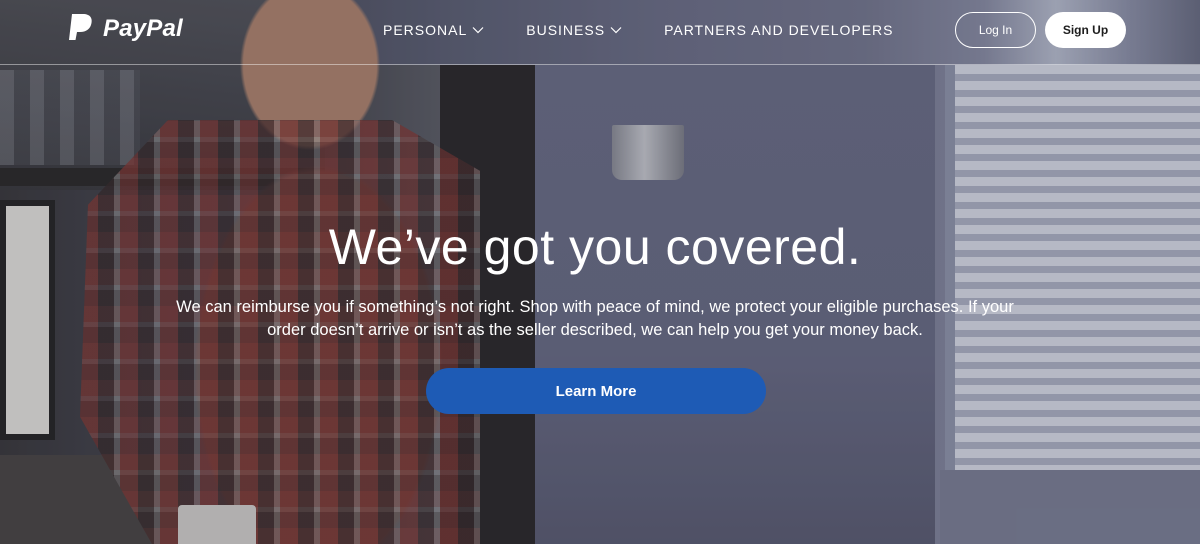 Image resolution: width=1200 pixels, height=544 pixels. Describe the element at coordinates (80, 27) in the screenshot. I see `paypal-p-icon` at that location.